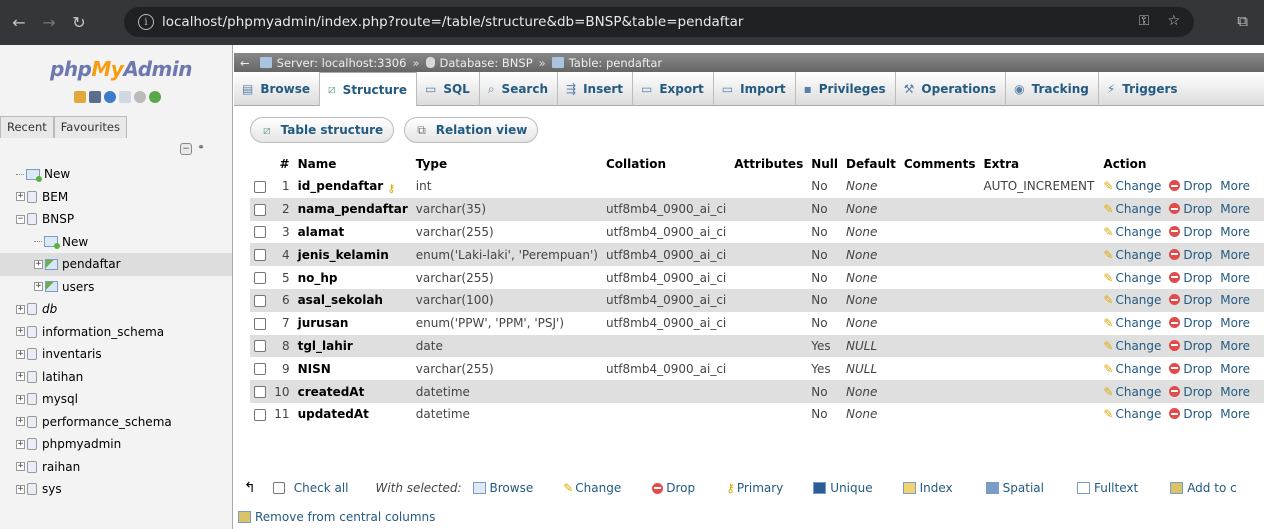 This screenshot has width=1264, height=529. Describe the element at coordinates (592, 488) in the screenshot. I see `bulk-change-button: ✎ Change` at that location.